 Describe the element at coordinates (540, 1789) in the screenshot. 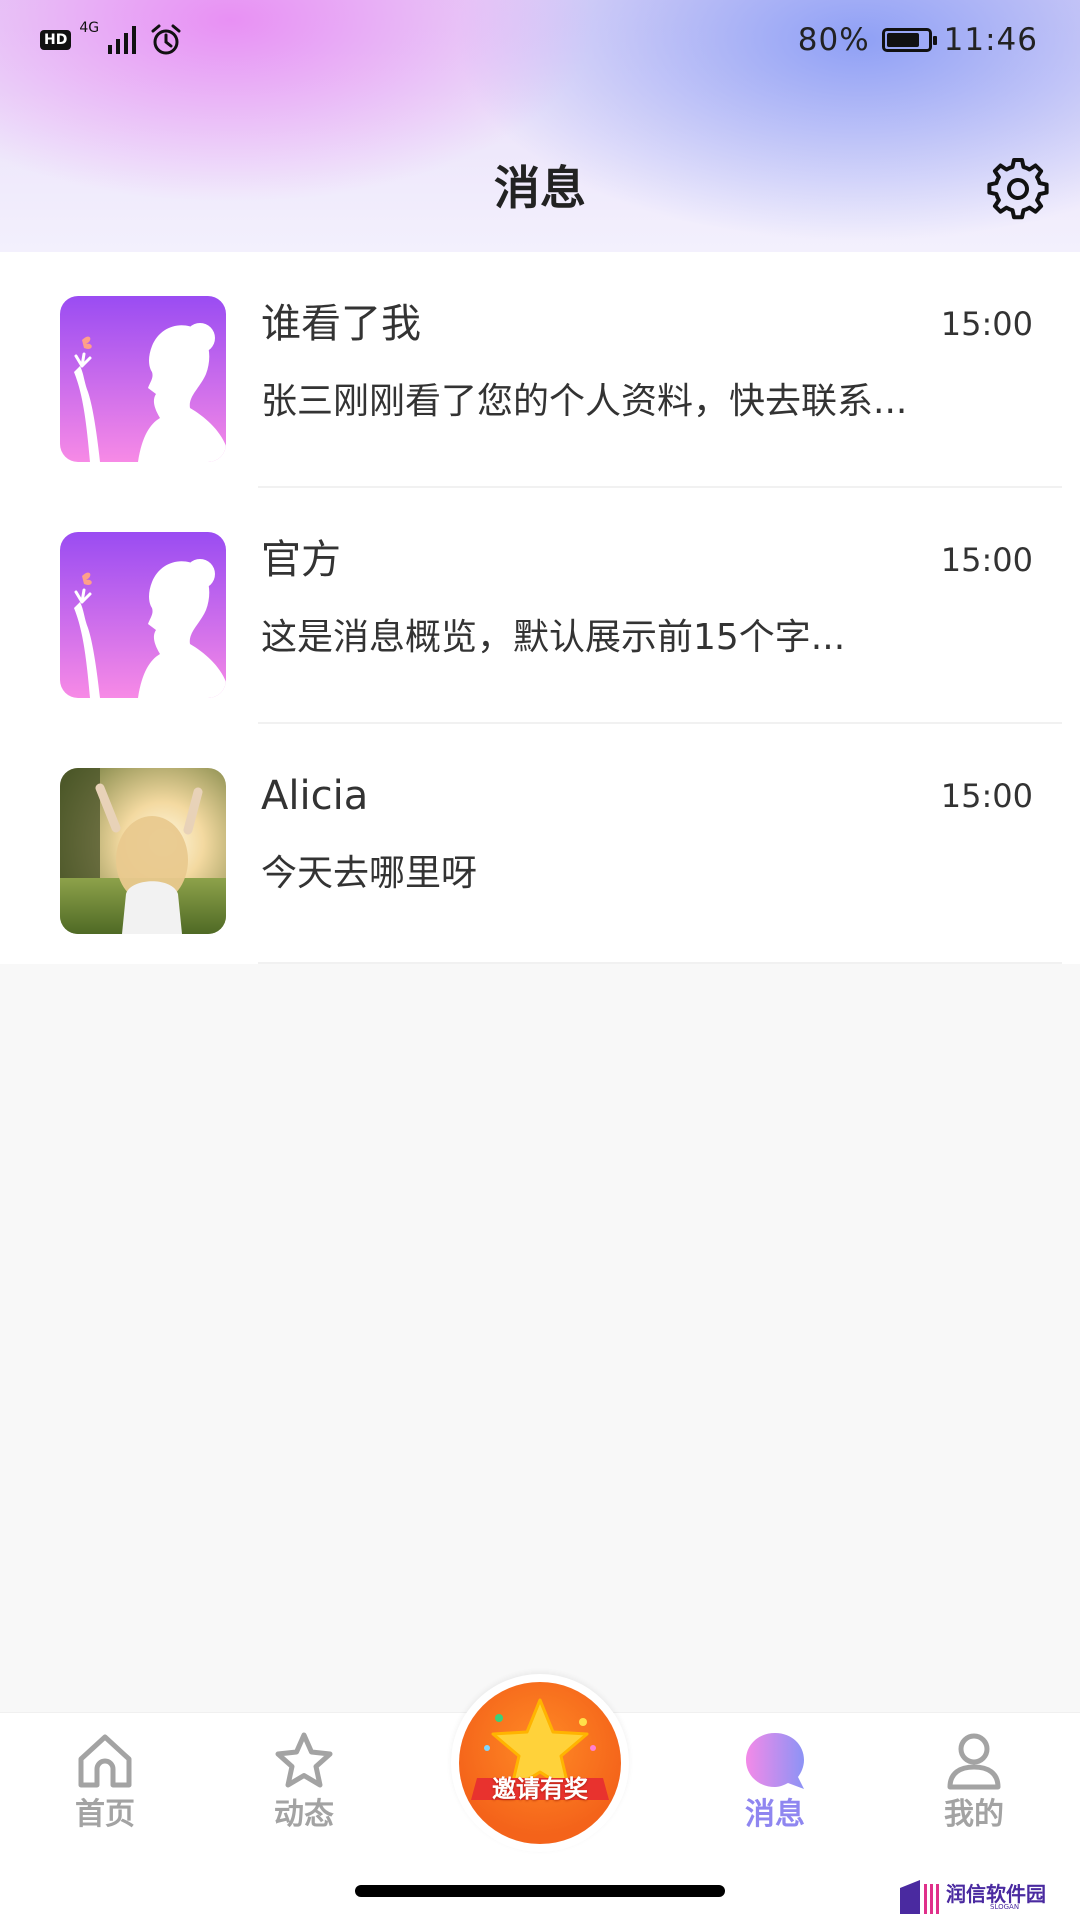

I see `invite-label: 邀请有奖` at that location.